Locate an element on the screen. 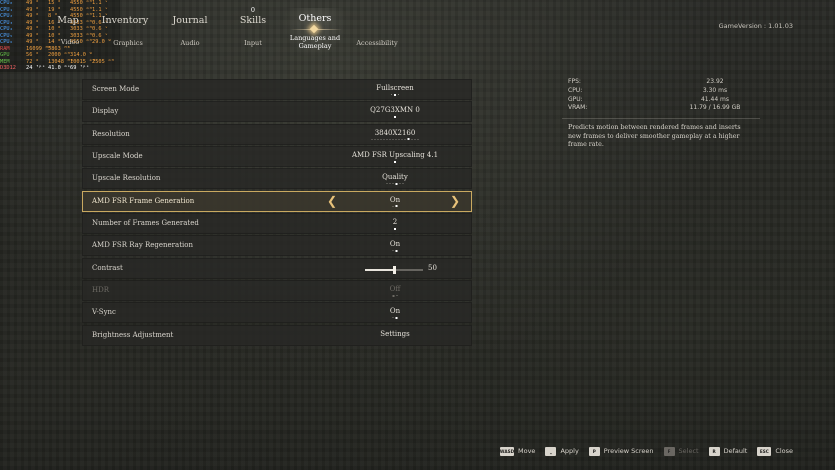 This screenshot has width=835, height=470. stat-value: 41.44 ms is located at coordinates (715, 99).